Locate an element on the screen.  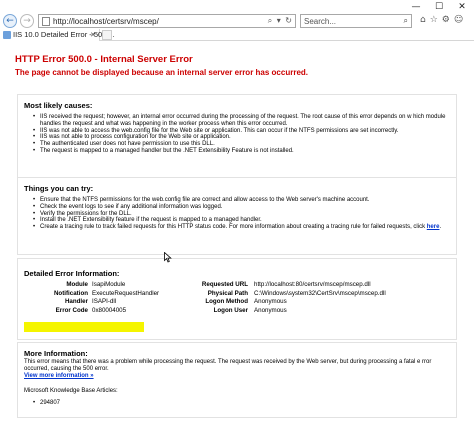
error-code-value: 0x80004005 is located at coordinates (109, 311).